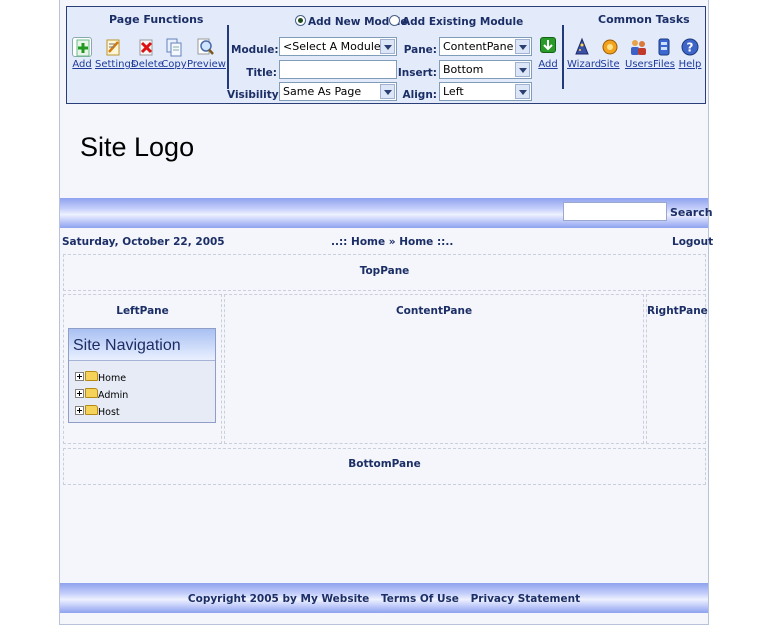 The image size is (770, 625). Describe the element at coordinates (113, 395) in the screenshot. I see `nav-item-label: Admin` at that location.